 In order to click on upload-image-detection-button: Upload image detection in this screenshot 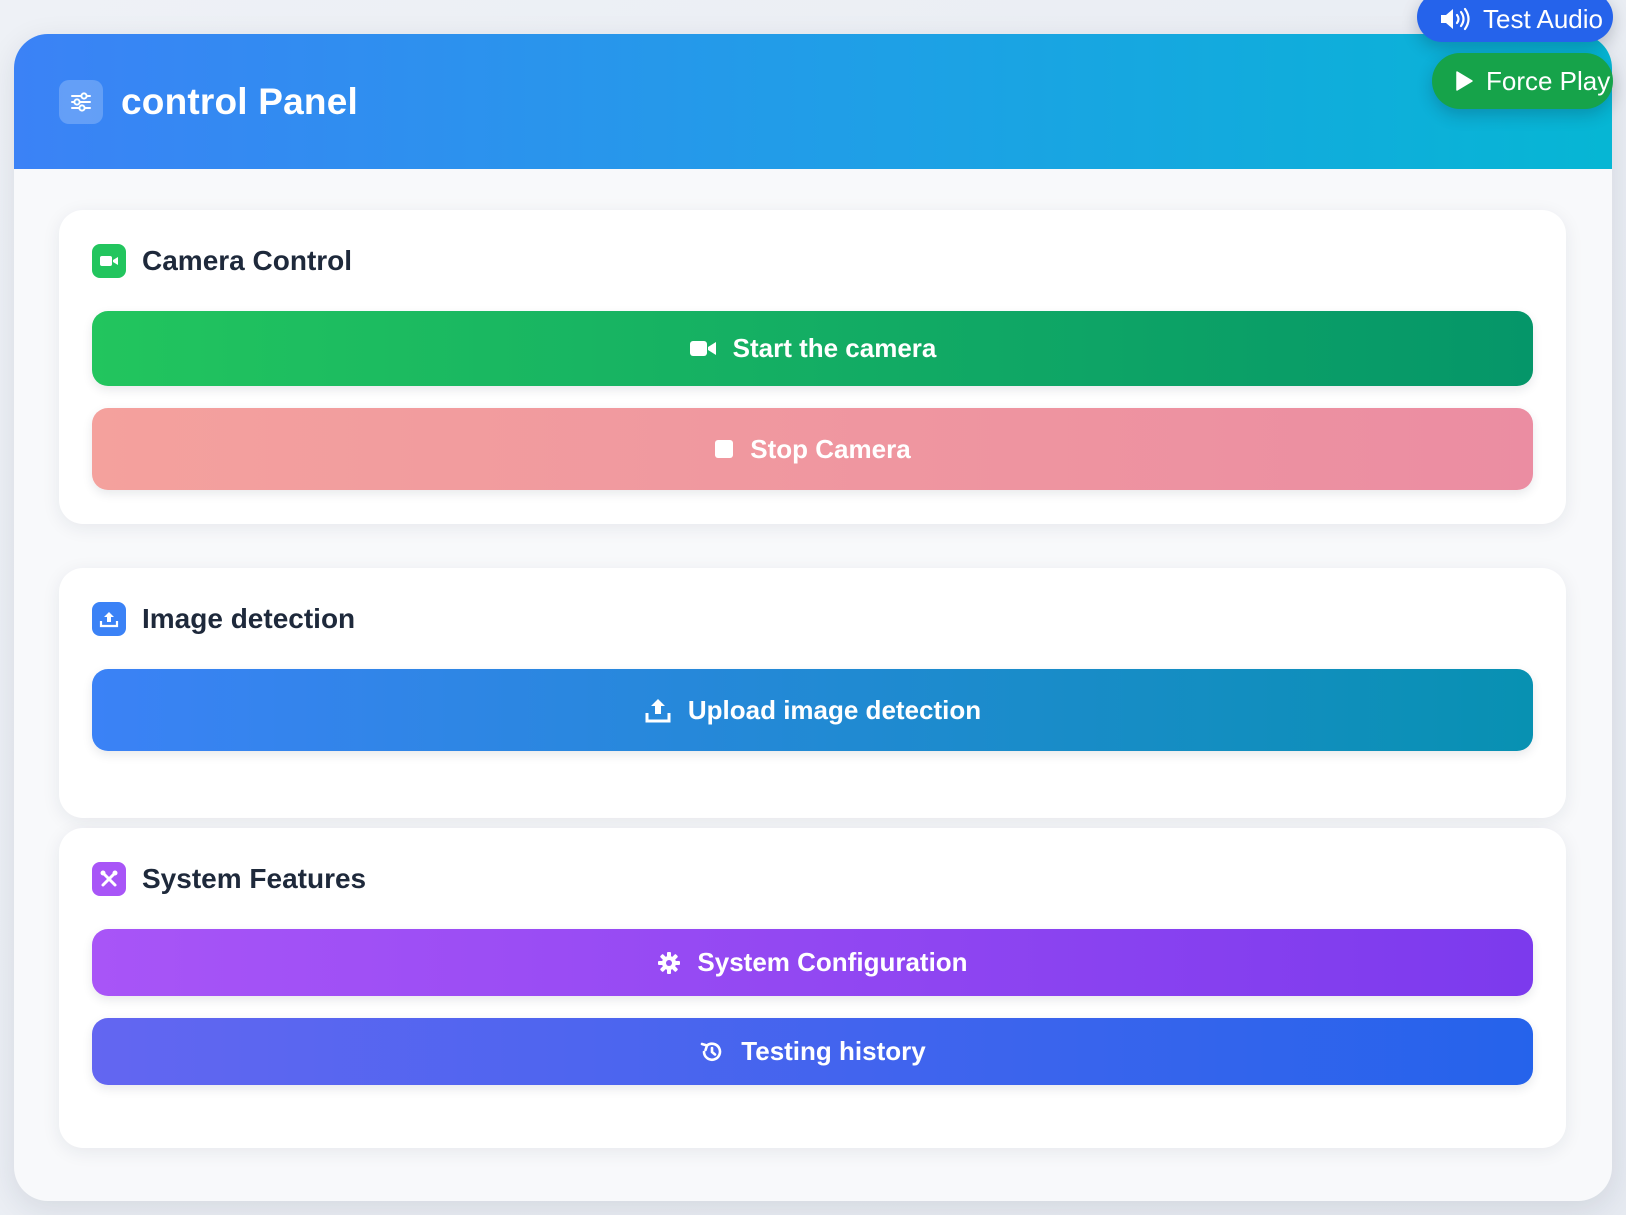, I will do `click(812, 710)`.